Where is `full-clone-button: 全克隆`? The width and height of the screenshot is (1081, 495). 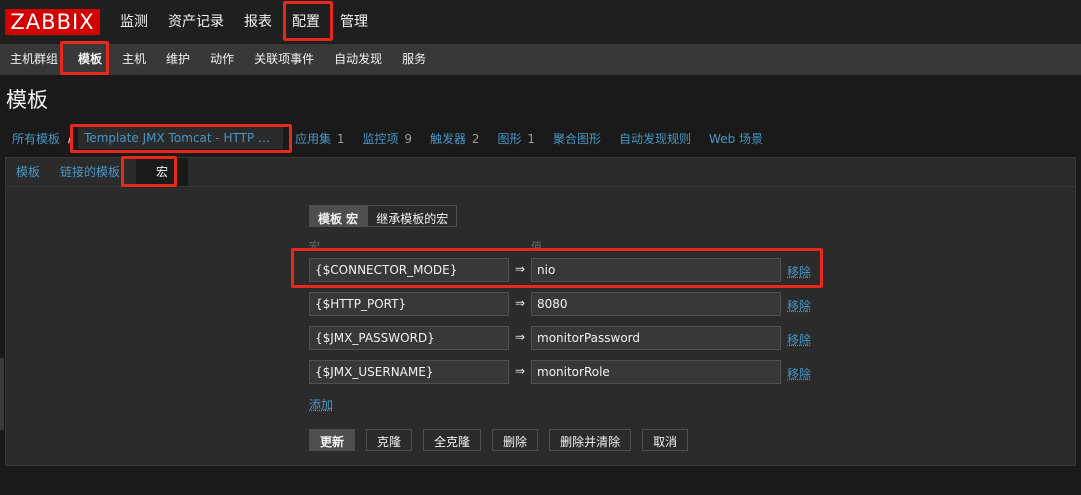
full-clone-button: 全克隆 is located at coordinates (452, 440).